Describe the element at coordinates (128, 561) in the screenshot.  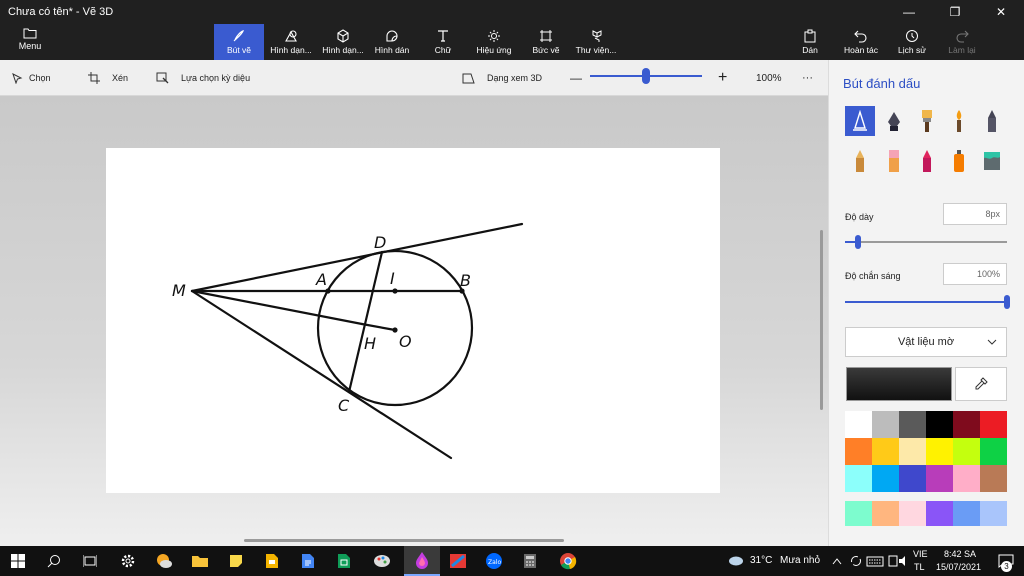
I see `settings-app` at that location.